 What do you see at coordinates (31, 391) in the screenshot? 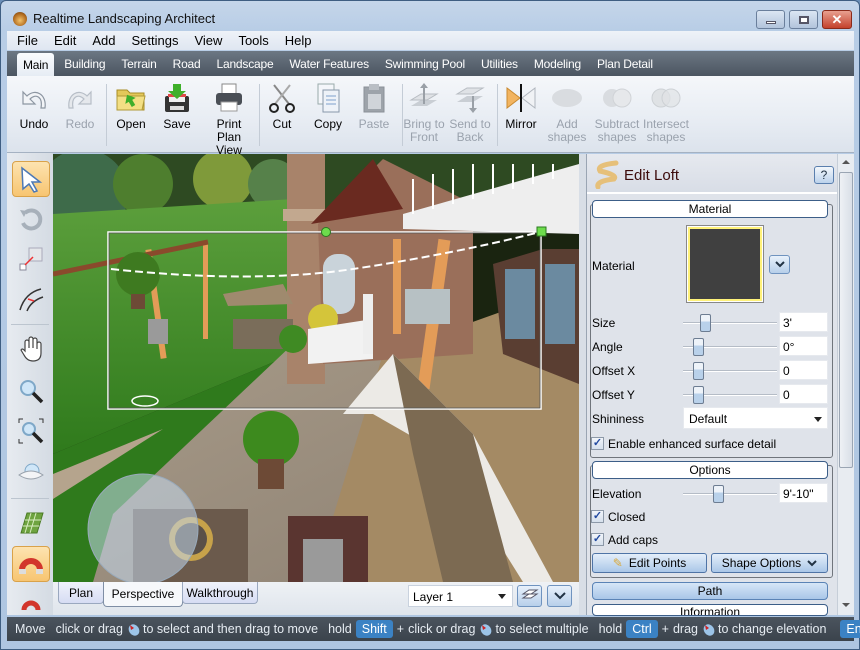
I see `zoom-tool` at bounding box center [31, 391].